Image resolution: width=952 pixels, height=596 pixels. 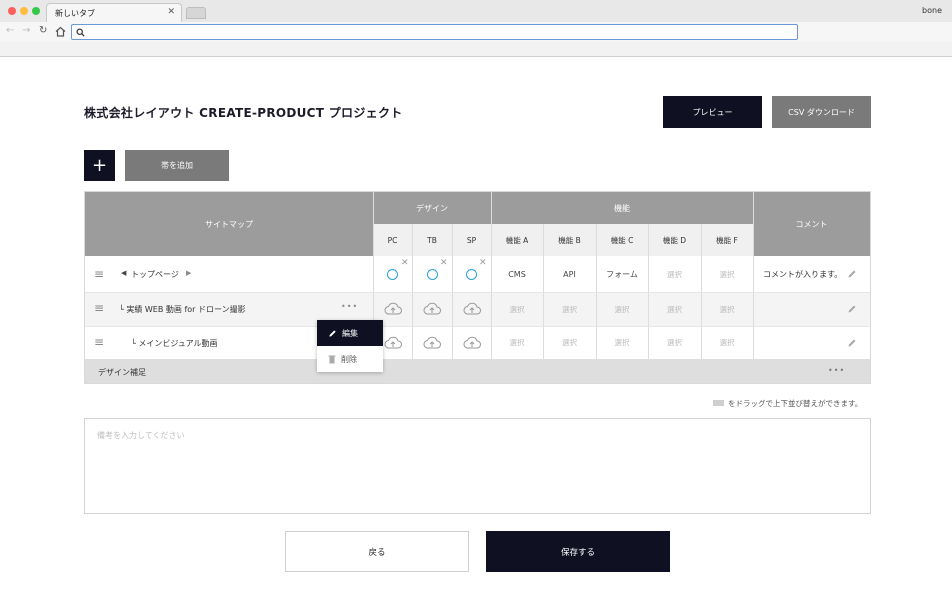 I want to click on function-cell: フォーム, so click(x=622, y=274).